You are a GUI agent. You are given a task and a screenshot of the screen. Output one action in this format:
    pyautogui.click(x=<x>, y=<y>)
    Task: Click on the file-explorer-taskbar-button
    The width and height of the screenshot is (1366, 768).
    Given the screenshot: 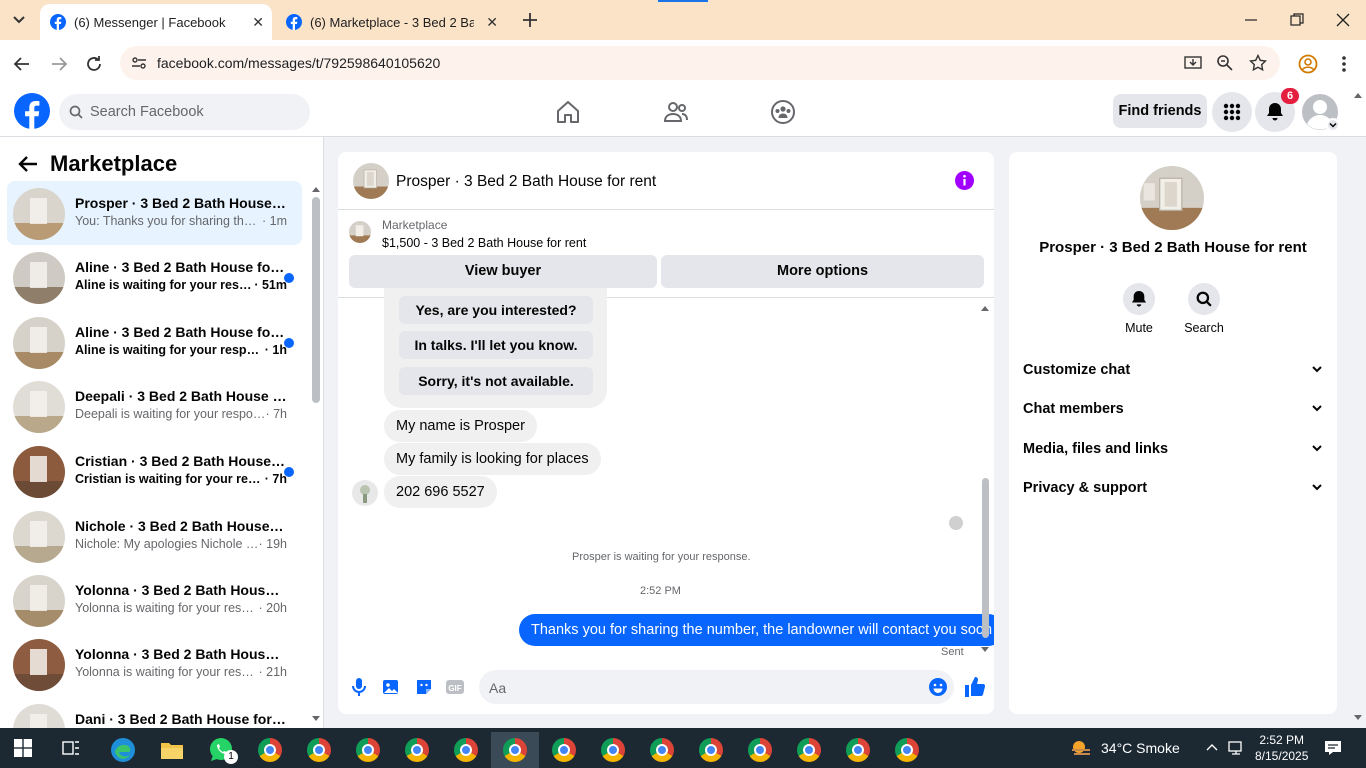 What is the action you would take?
    pyautogui.click(x=172, y=750)
    